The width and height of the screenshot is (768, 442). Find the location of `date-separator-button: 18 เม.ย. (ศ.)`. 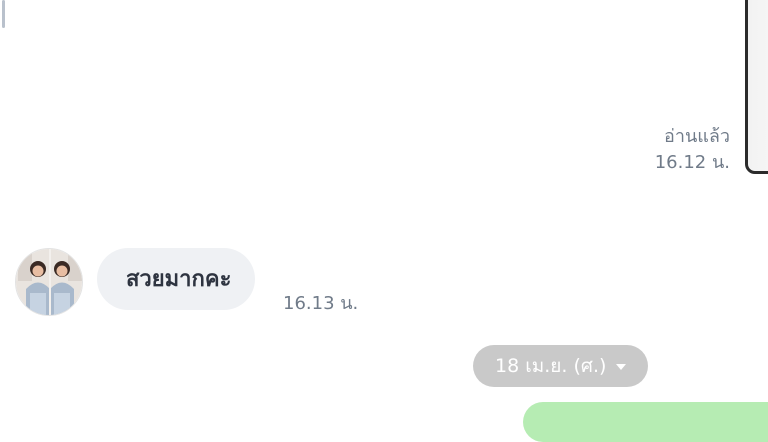

date-separator-button: 18 เม.ย. (ศ.) is located at coordinates (561, 366).